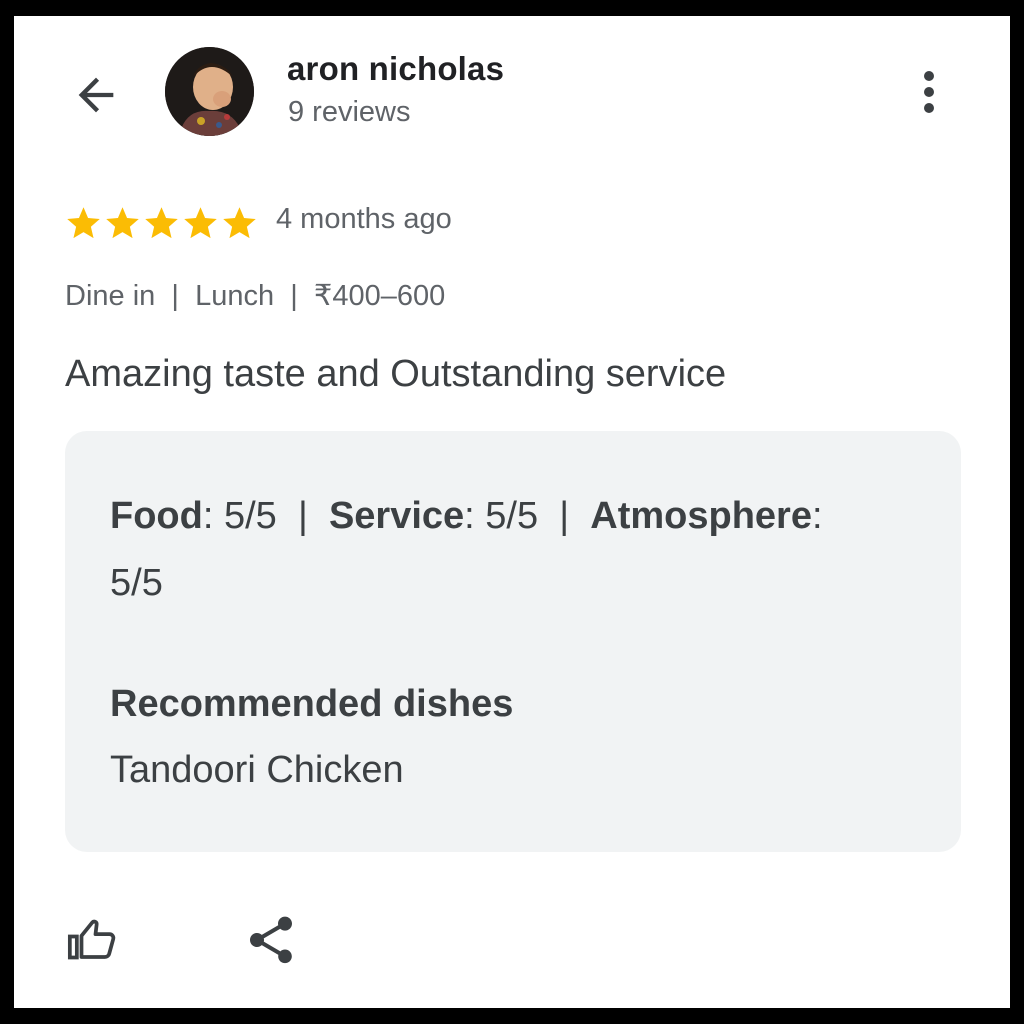 This screenshot has width=1024, height=1024. I want to click on arrow-back-icon, so click(96, 95).